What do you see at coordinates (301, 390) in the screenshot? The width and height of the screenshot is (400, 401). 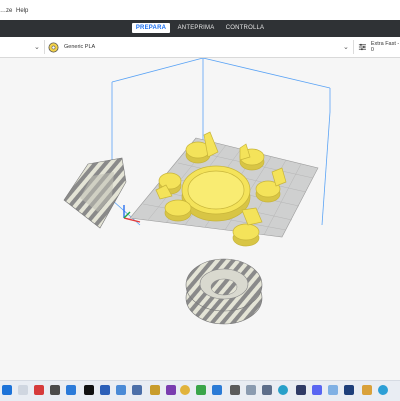 I see `terminal-icon` at bounding box center [301, 390].